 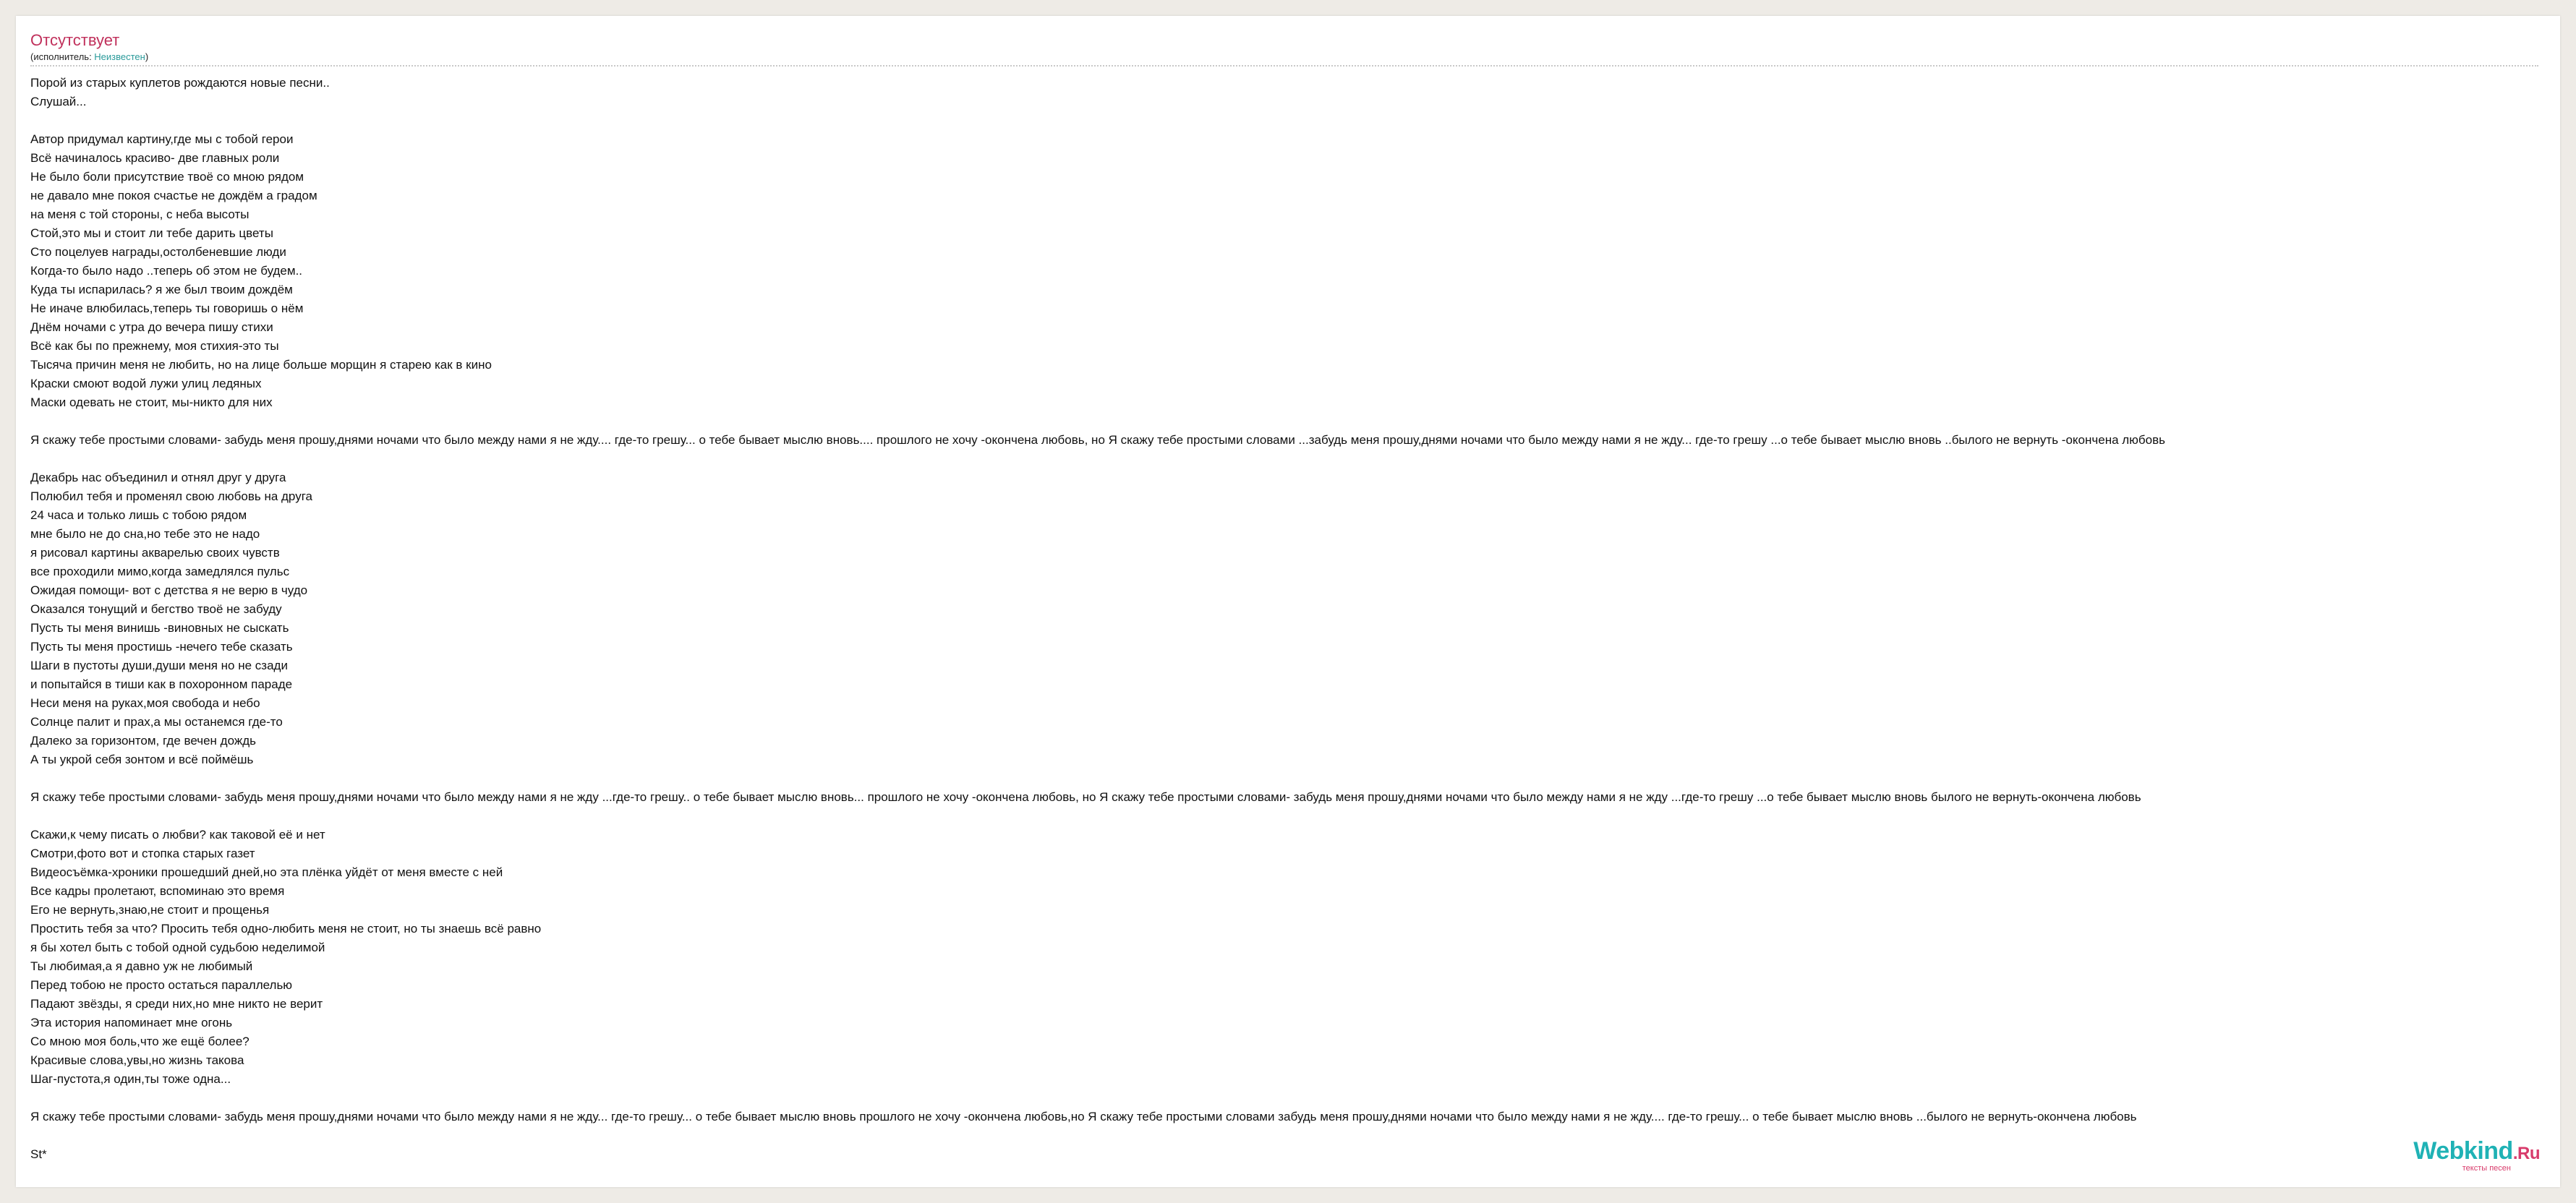 I want to click on performer-prefix: (исполнитель:, so click(x=63, y=56).